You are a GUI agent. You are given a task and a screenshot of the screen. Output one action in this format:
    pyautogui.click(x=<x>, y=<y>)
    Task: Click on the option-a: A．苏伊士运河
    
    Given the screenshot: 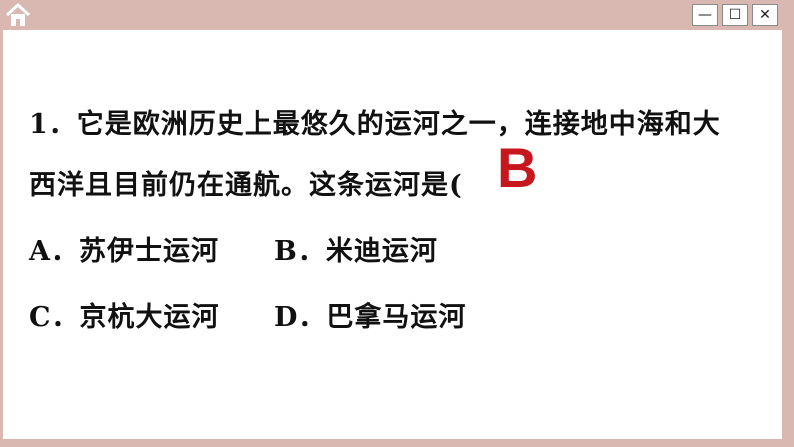 What is the action you would take?
    pyautogui.click(x=124, y=251)
    